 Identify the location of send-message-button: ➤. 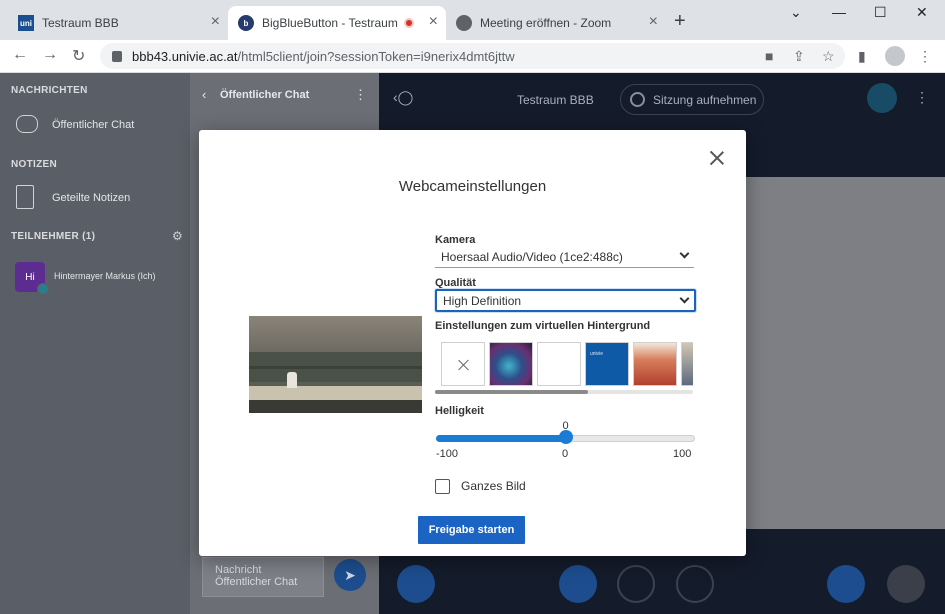
(350, 575).